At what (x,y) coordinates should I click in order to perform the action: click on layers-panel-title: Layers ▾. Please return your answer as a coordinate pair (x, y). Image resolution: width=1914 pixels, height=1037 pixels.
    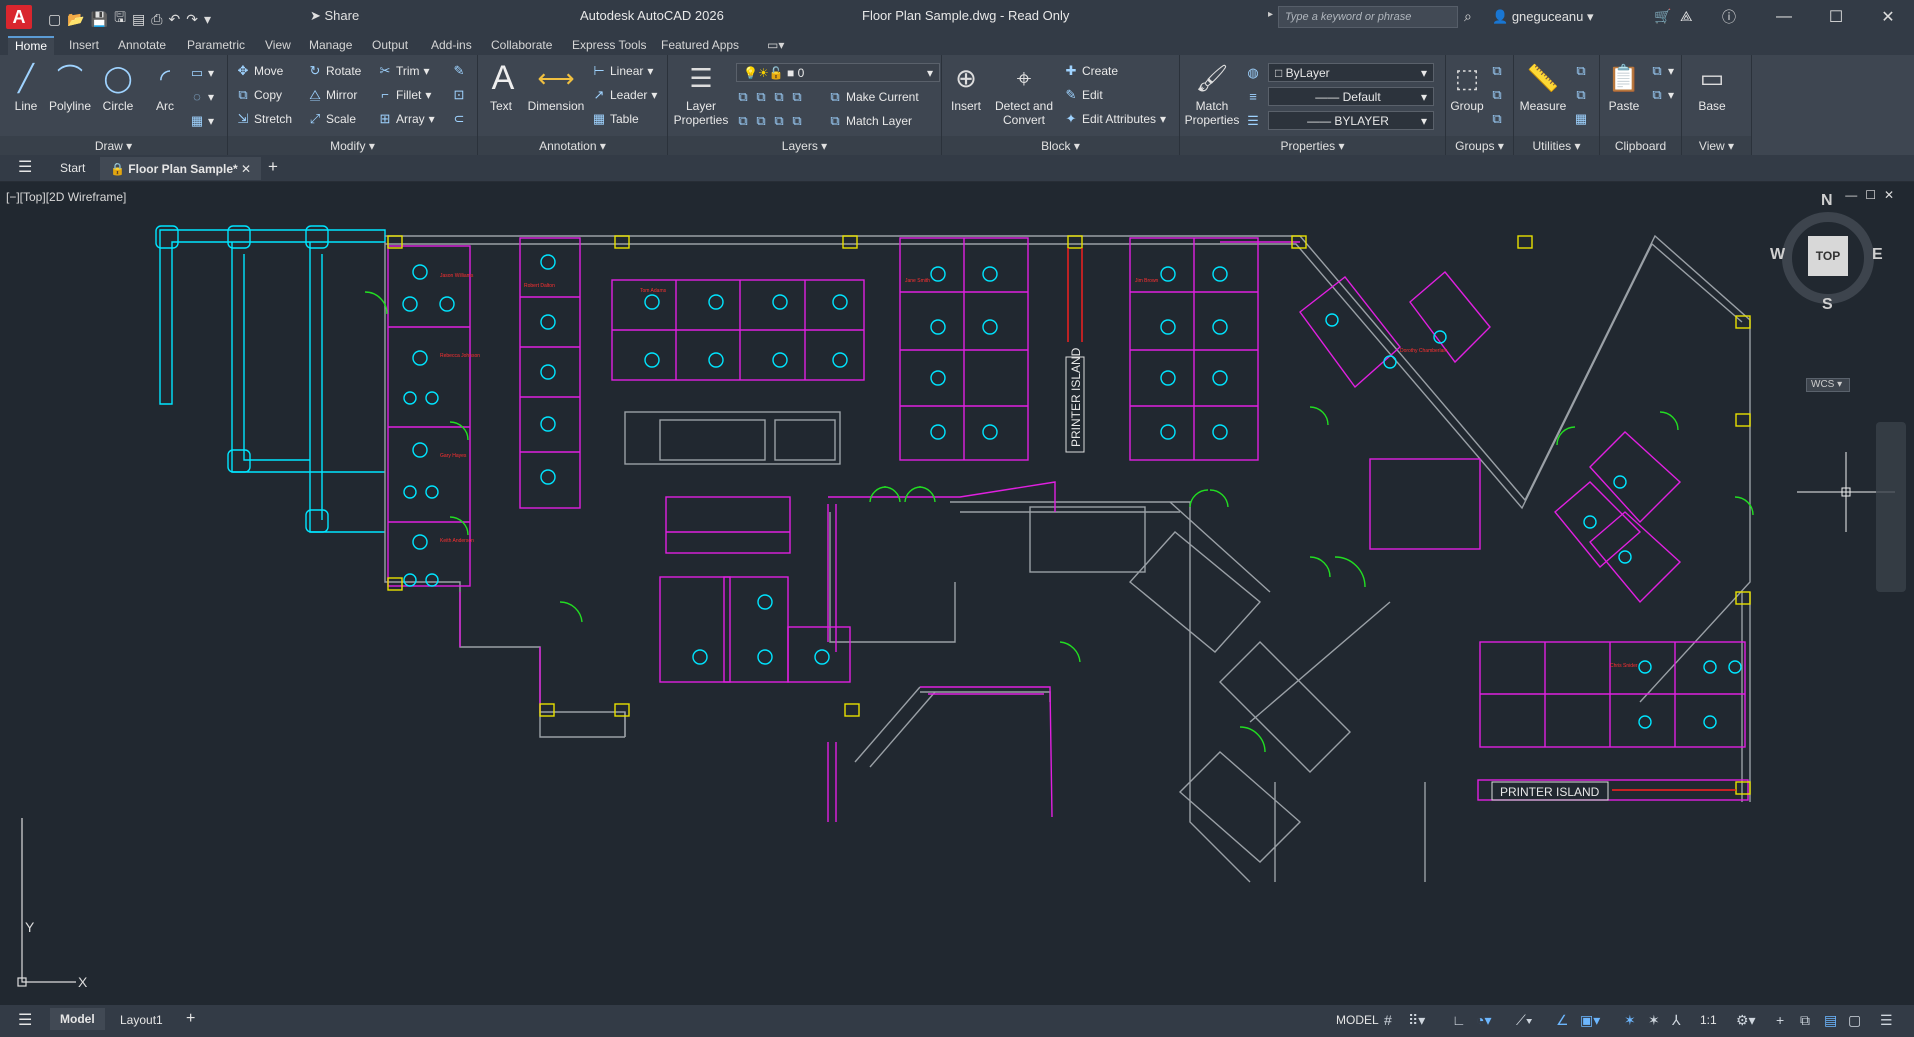
    Looking at the image, I should click on (804, 145).